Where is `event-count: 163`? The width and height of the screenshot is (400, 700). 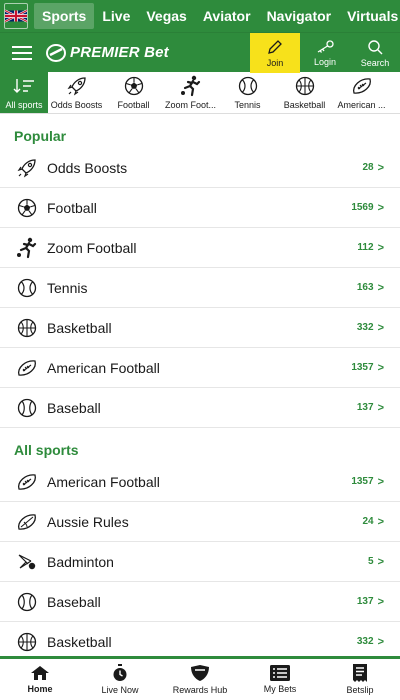 event-count: 163 is located at coordinates (365, 287).